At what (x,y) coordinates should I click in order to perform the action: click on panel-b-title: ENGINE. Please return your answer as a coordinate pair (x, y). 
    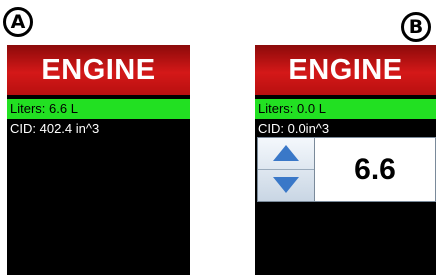
    Looking at the image, I should click on (345, 69).